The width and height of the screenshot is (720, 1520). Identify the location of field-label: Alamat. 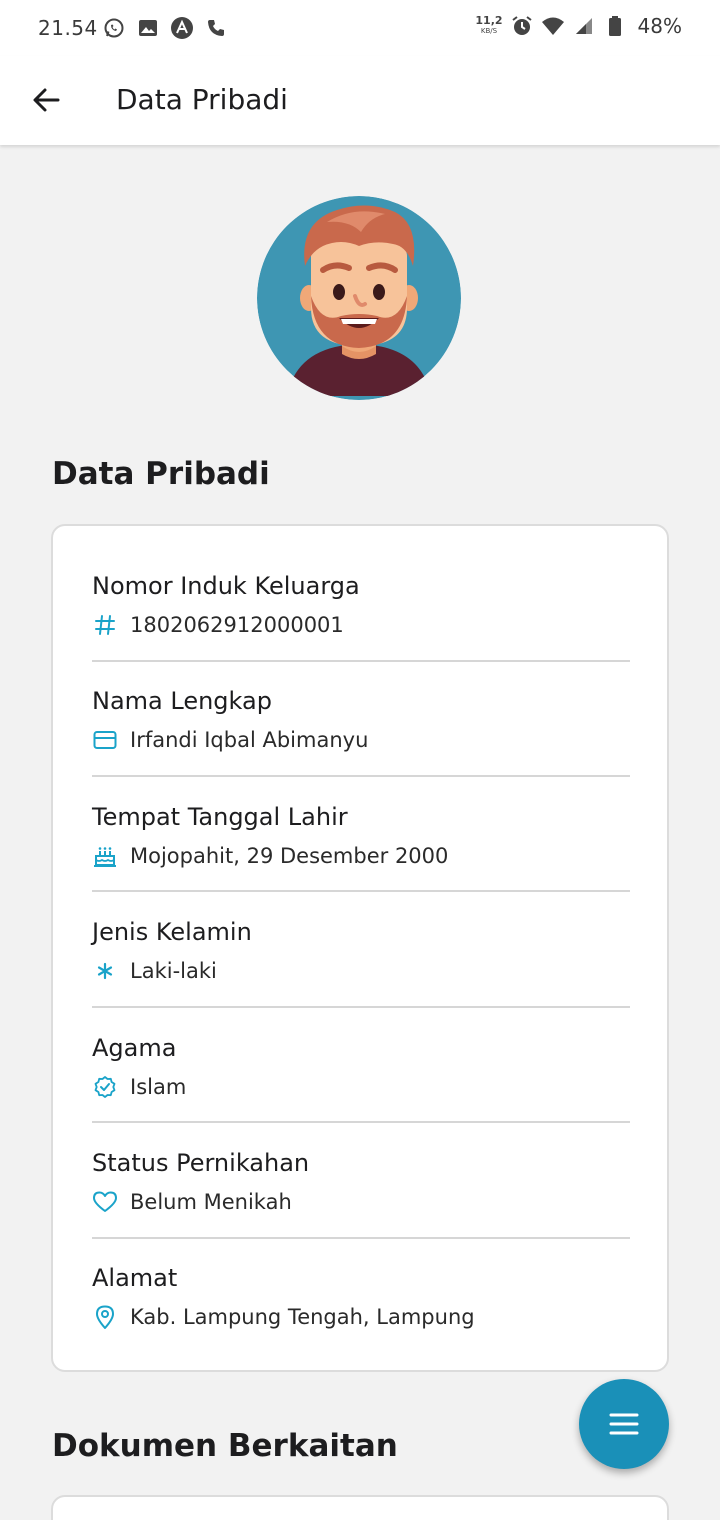
(135, 1278).